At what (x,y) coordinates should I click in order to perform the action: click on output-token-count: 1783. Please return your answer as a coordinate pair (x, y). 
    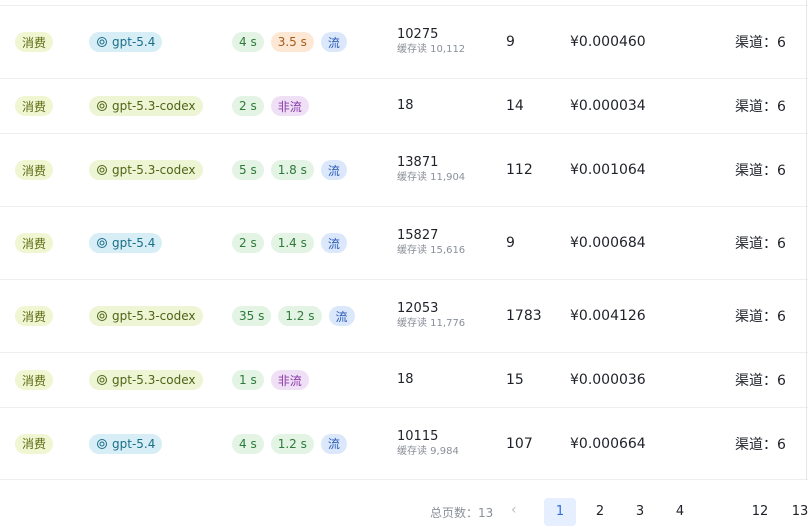
    Looking at the image, I should click on (524, 316).